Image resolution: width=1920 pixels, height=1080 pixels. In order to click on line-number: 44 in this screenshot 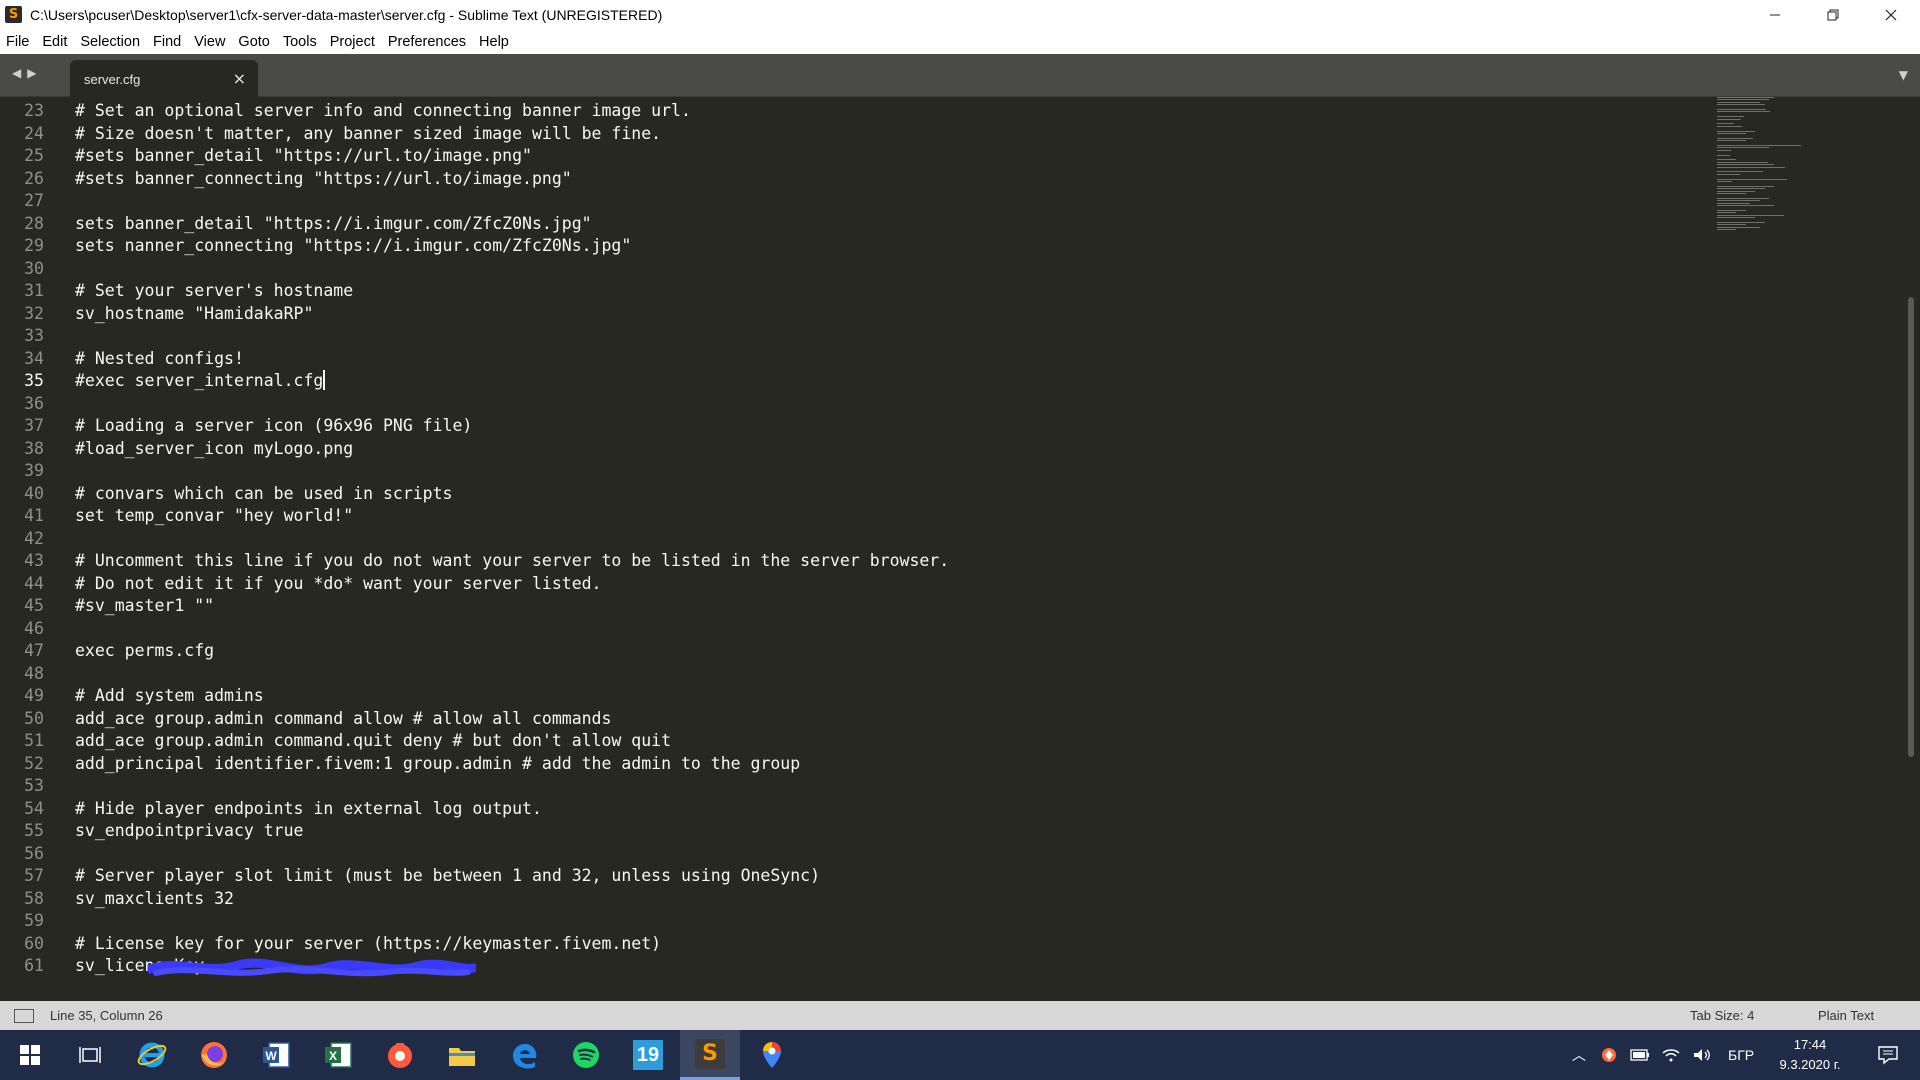, I will do `click(34, 583)`.